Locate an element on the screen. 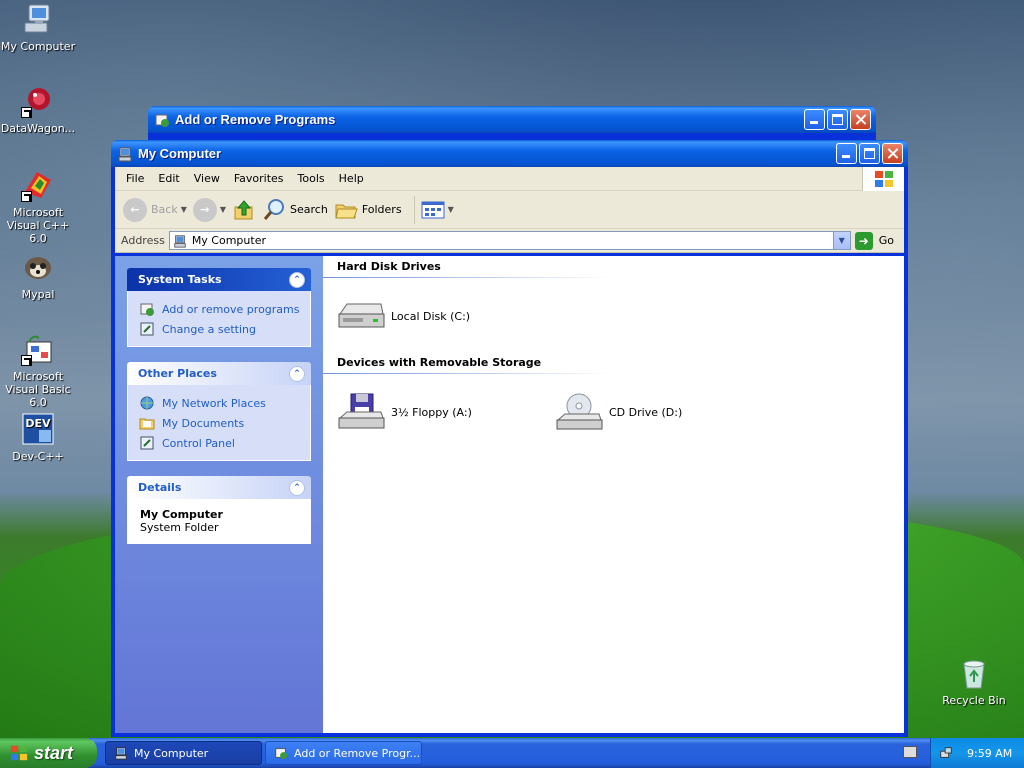  cd-drive-icon is located at coordinates (579, 411).